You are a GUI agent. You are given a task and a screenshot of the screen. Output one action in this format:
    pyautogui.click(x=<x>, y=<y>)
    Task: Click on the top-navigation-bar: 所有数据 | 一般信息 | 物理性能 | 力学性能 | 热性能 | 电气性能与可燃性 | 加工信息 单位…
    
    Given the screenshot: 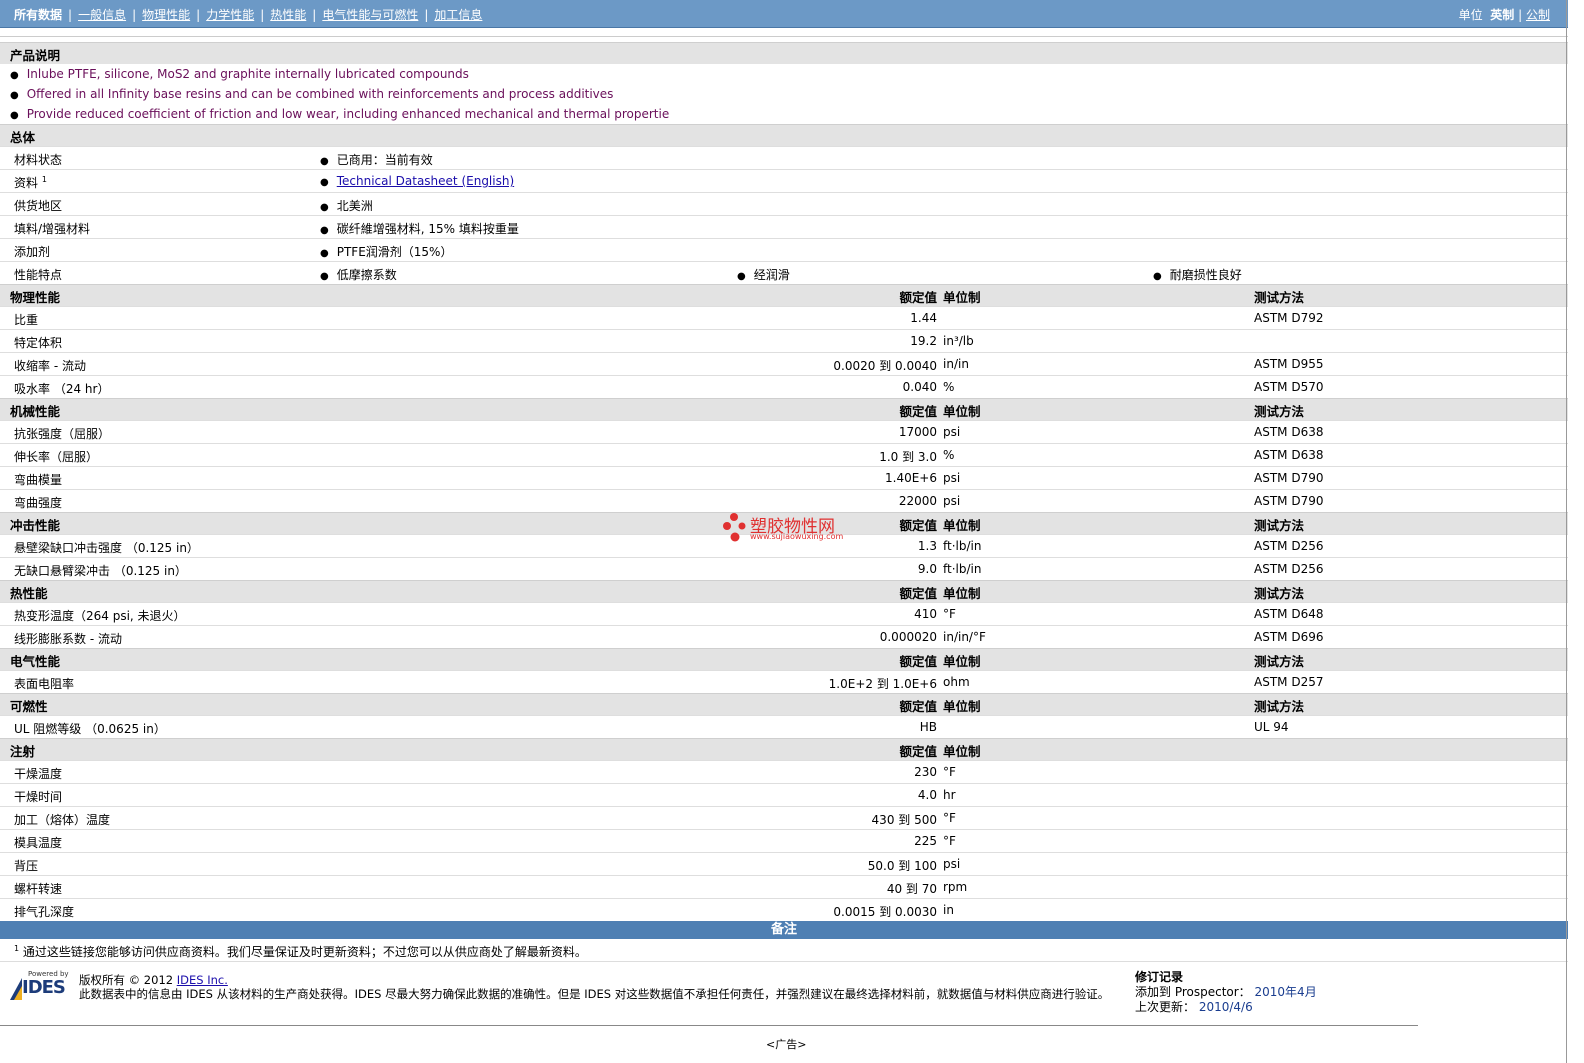 What is the action you would take?
    pyautogui.click(x=784, y=14)
    